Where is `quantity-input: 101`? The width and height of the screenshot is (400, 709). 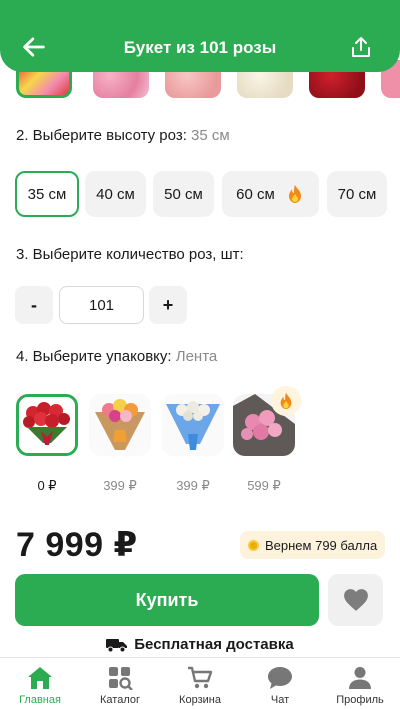 quantity-input: 101 is located at coordinates (101, 305).